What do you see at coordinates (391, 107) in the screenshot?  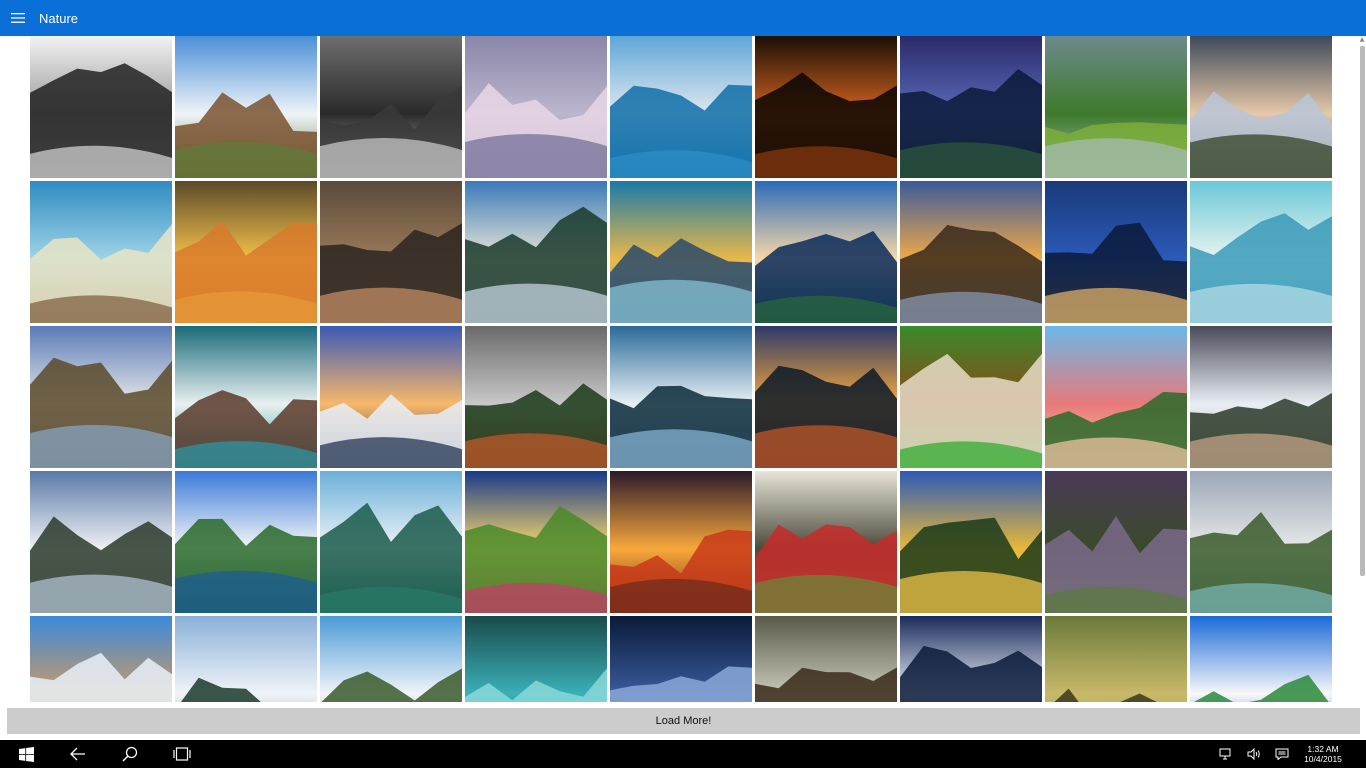 I see `wallpaper-tile-bw-ocean-storm` at bounding box center [391, 107].